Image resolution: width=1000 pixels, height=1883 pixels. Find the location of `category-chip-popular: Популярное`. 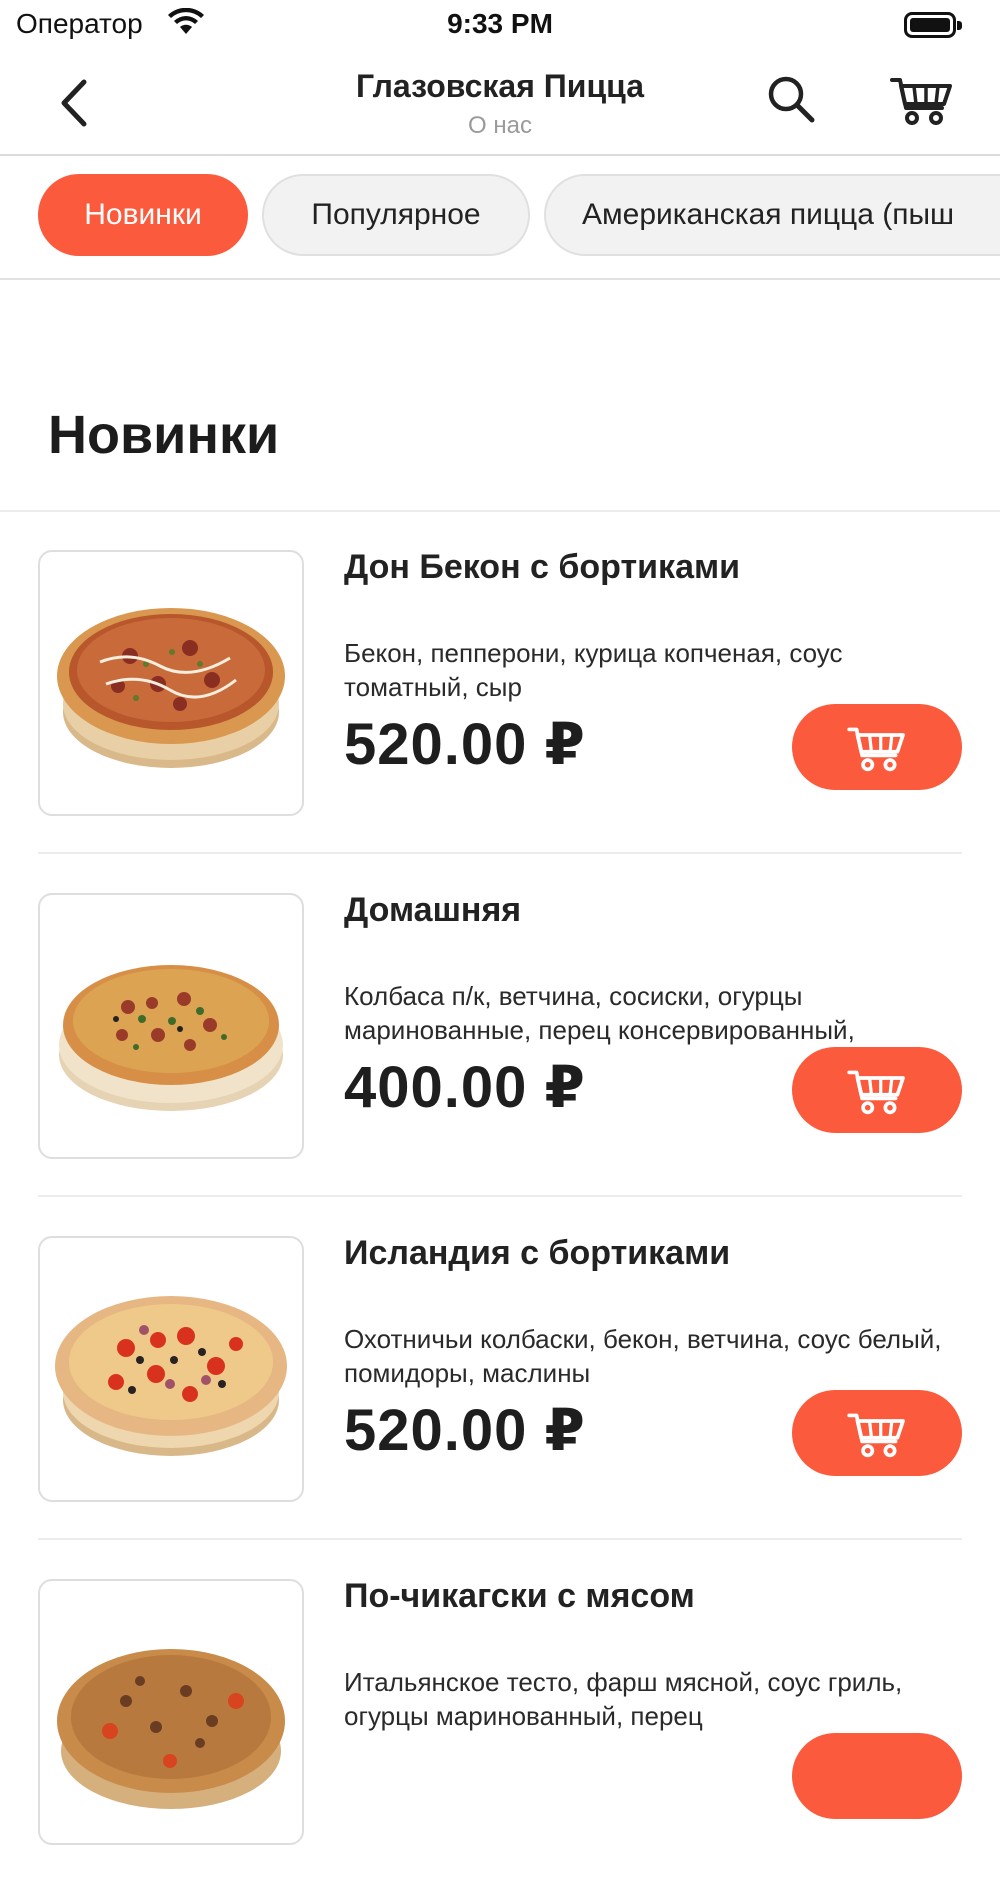

category-chip-popular: Популярное is located at coordinates (396, 215).